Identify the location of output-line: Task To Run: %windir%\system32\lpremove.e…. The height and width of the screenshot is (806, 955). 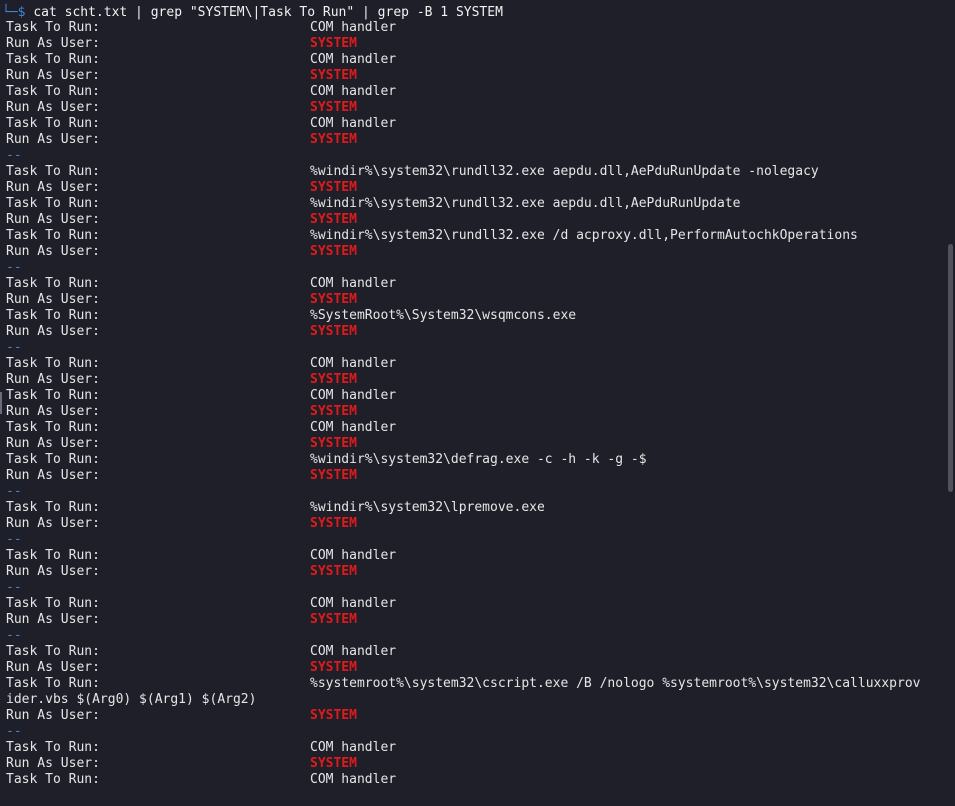
(275, 508).